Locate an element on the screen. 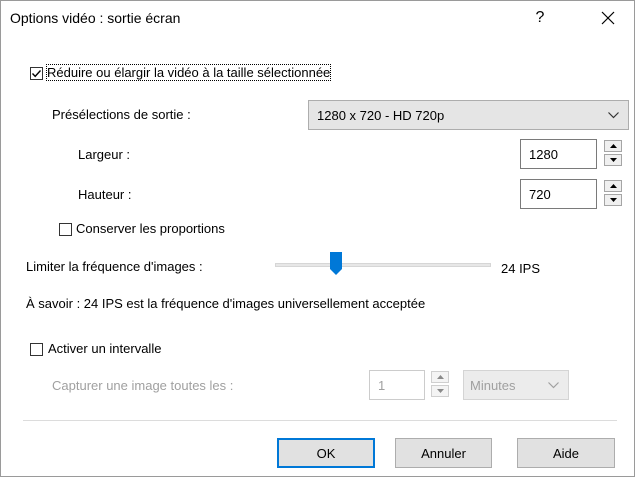 This screenshot has width=635, height=477. interval-checkbox is located at coordinates (36, 349).